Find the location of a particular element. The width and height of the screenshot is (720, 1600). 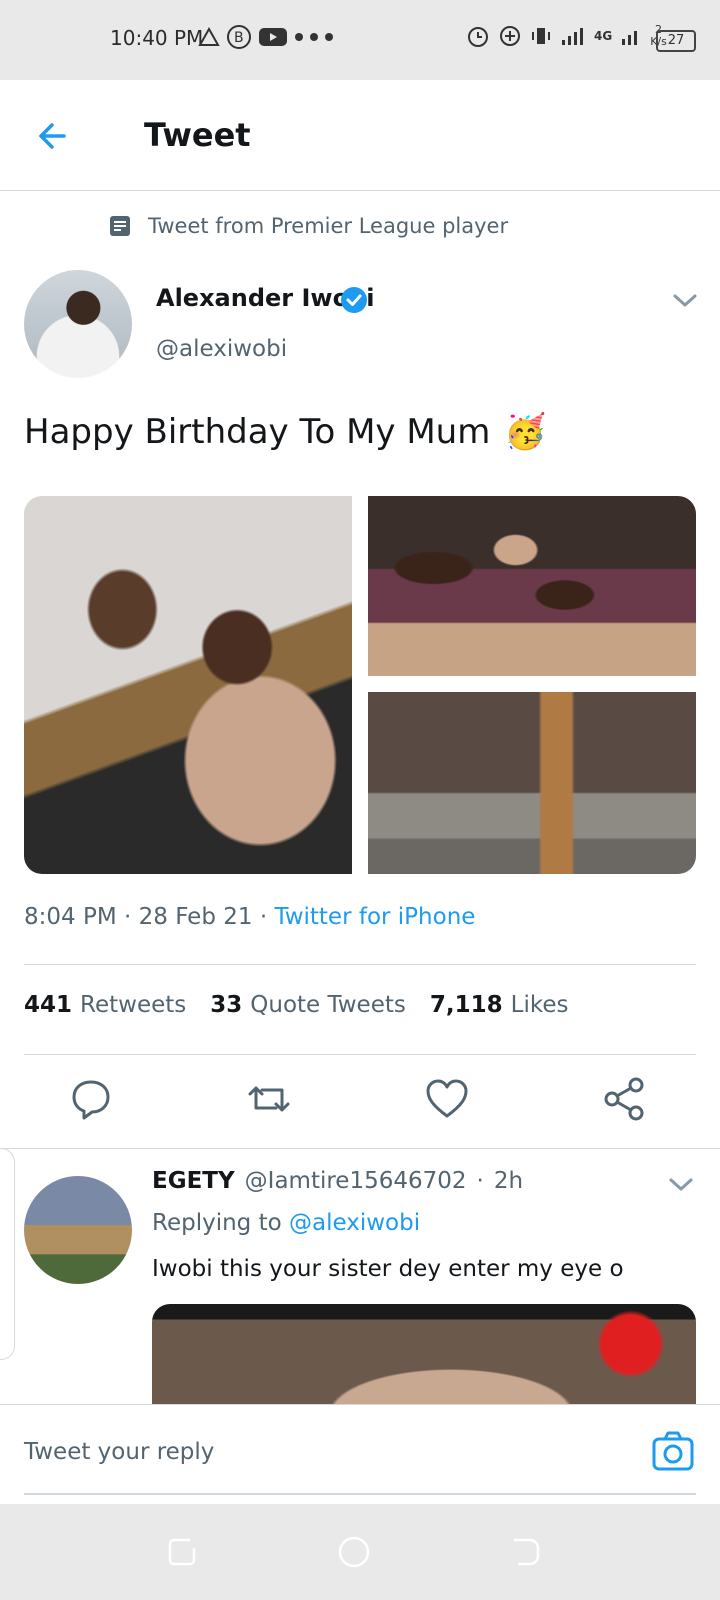

tweet-meta: 8:04 PM · 28 Feb 21 · Twitter for iPhone is located at coordinates (250, 917).